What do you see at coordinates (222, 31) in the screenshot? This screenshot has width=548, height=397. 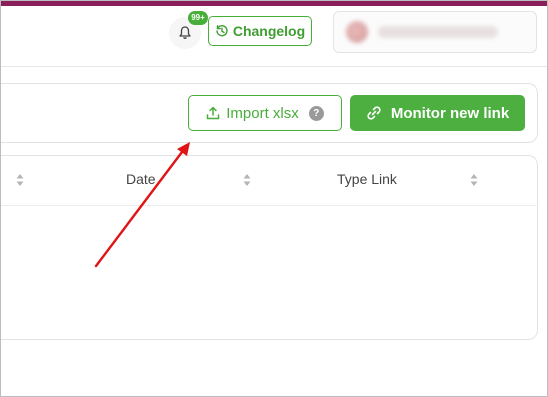 I see `history-clock-icon` at bounding box center [222, 31].